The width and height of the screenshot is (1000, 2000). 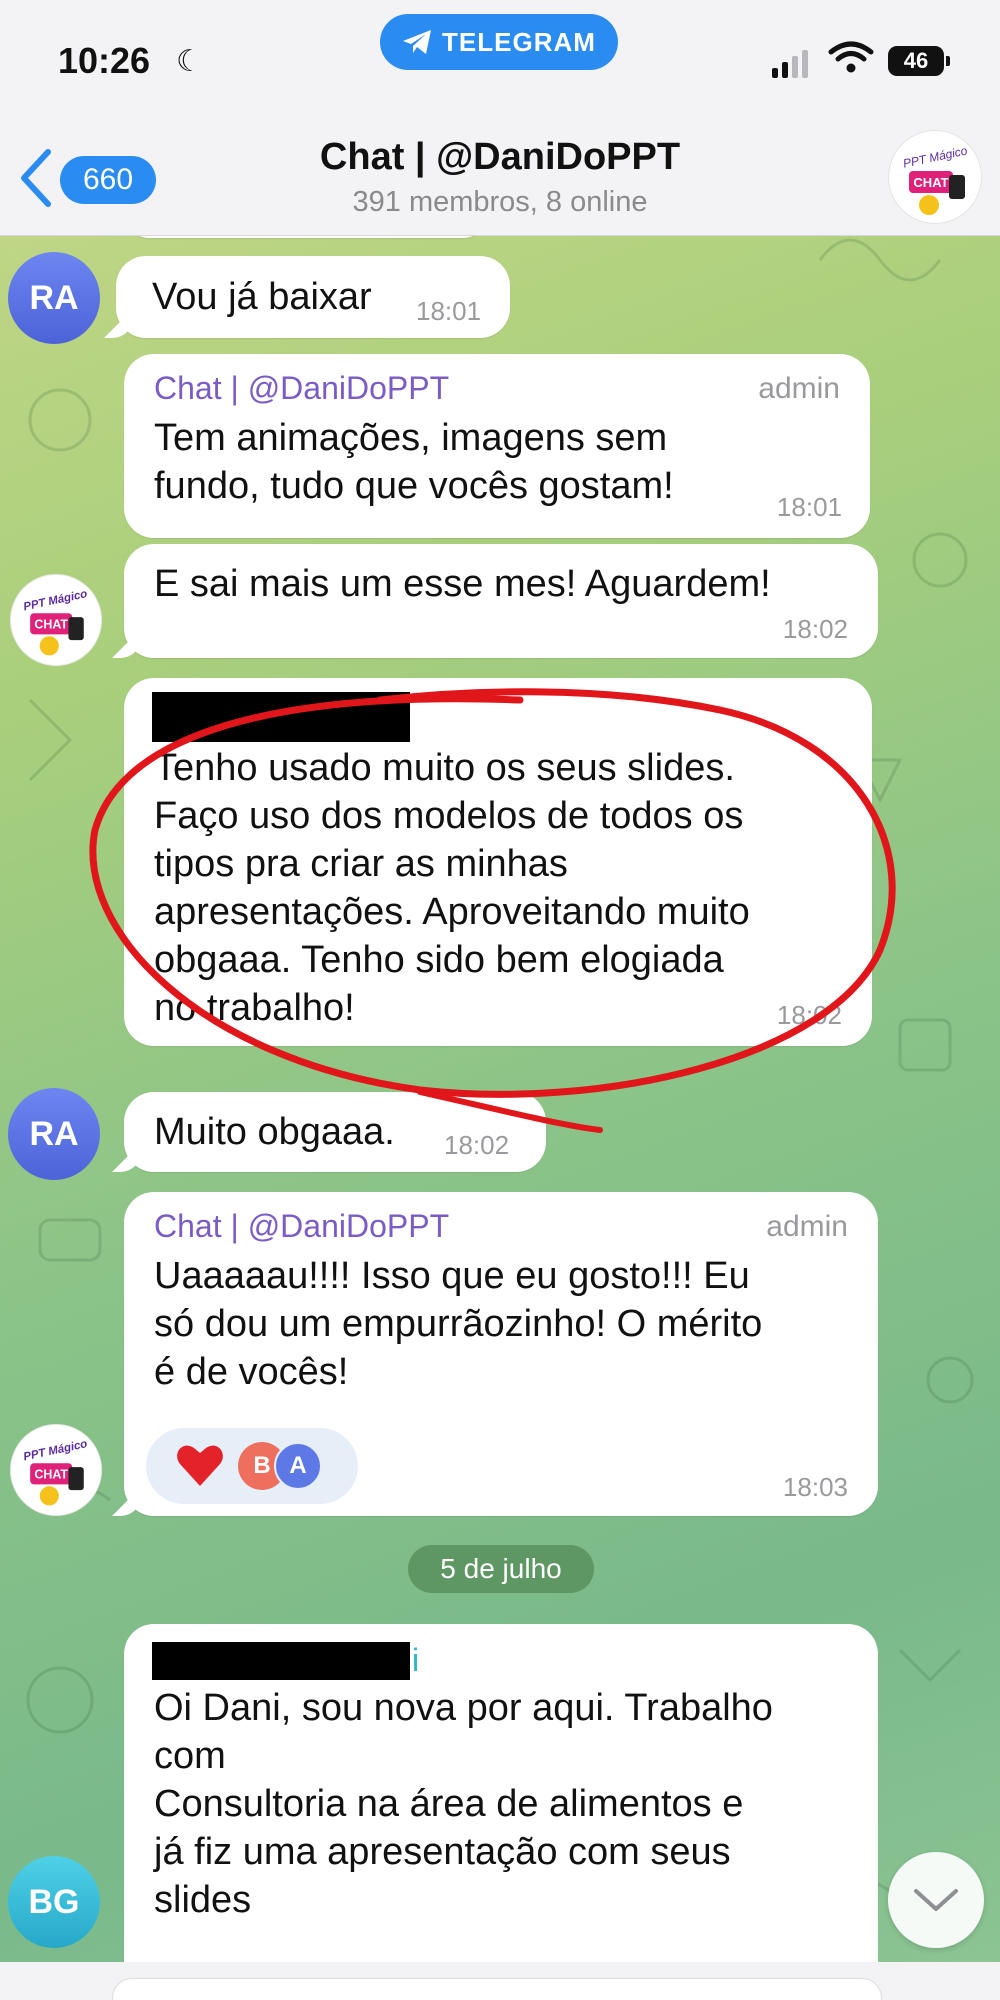 I want to click on heart-reaction-icon, so click(x=200, y=1465).